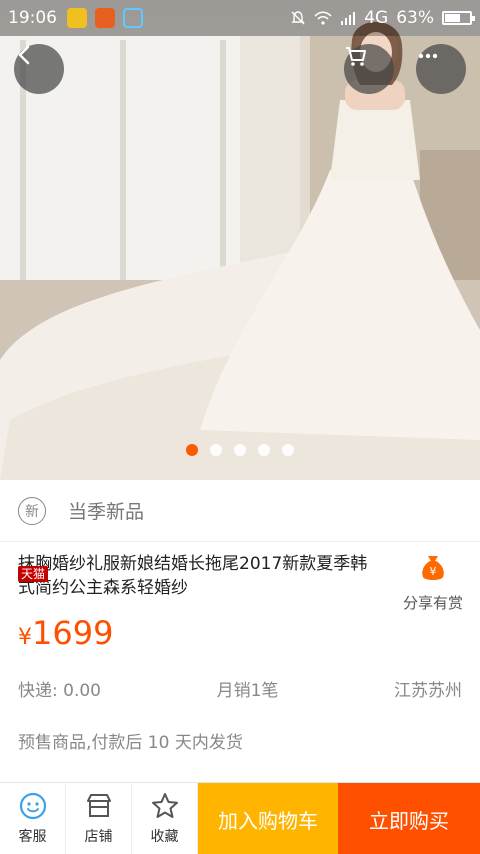 The width and height of the screenshot is (480, 854). What do you see at coordinates (409, 818) in the screenshot?
I see `buy-now-button: 立即购买` at bounding box center [409, 818].